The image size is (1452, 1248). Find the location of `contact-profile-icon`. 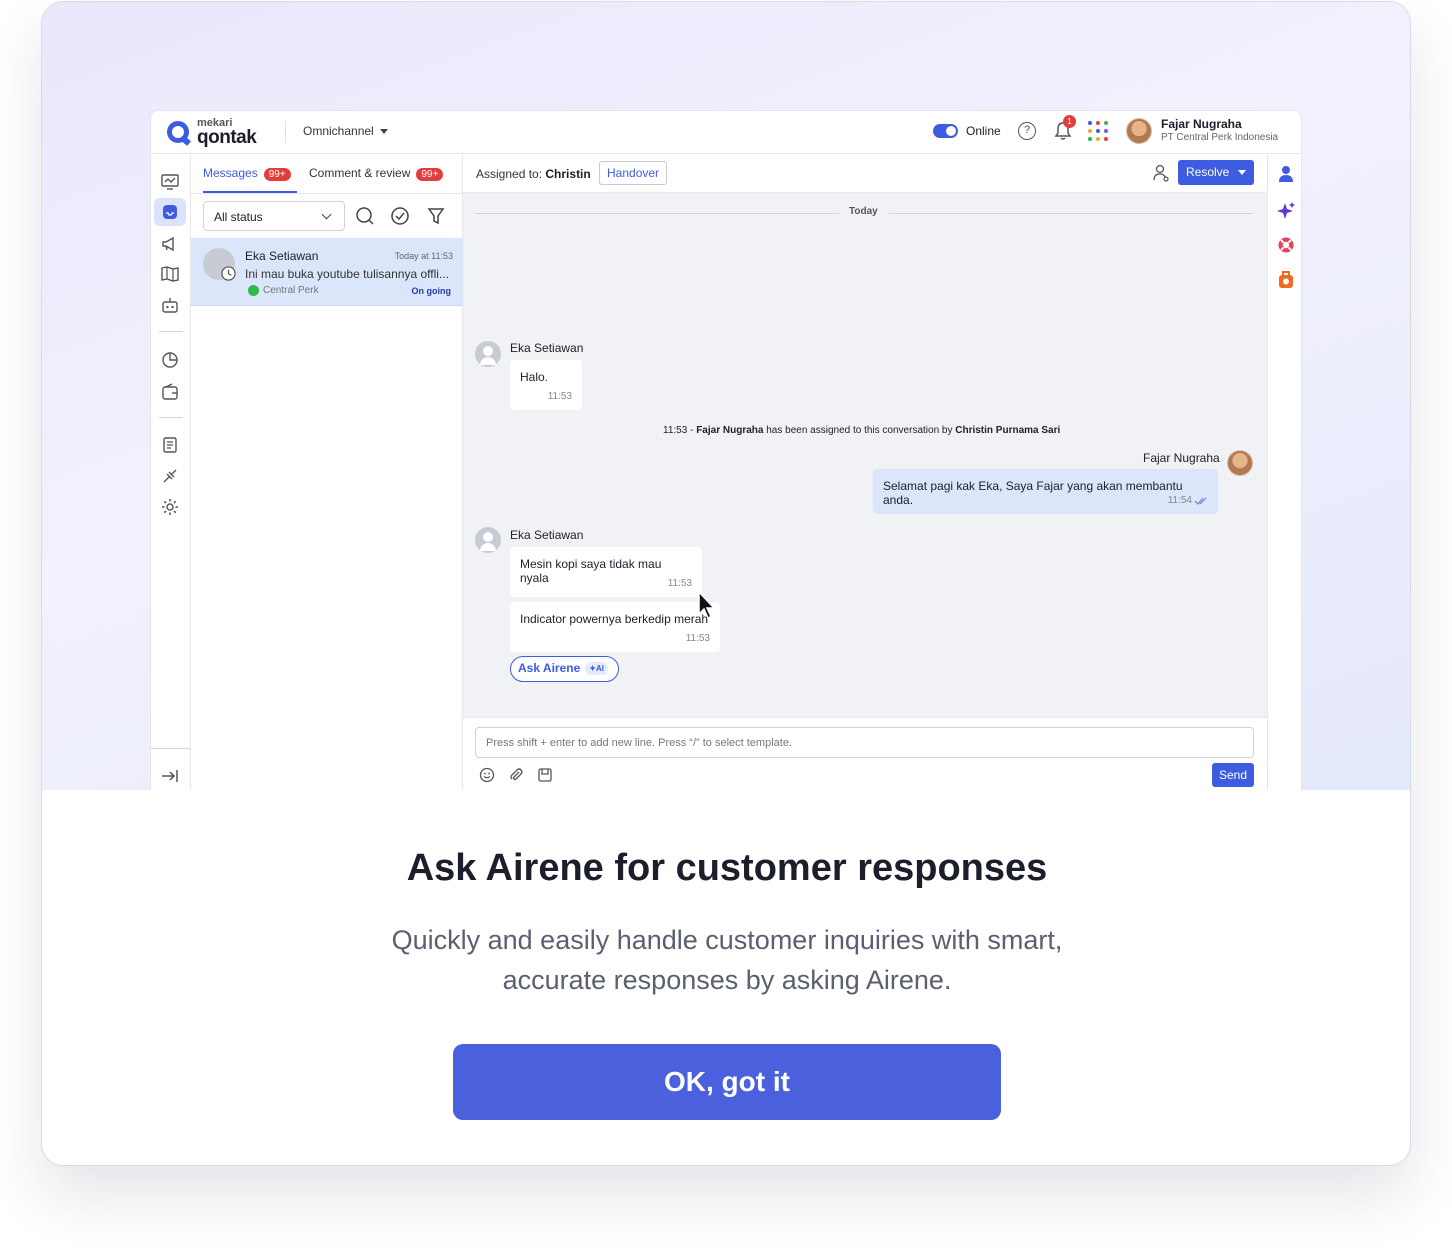

contact-profile-icon is located at coordinates (1286, 174).